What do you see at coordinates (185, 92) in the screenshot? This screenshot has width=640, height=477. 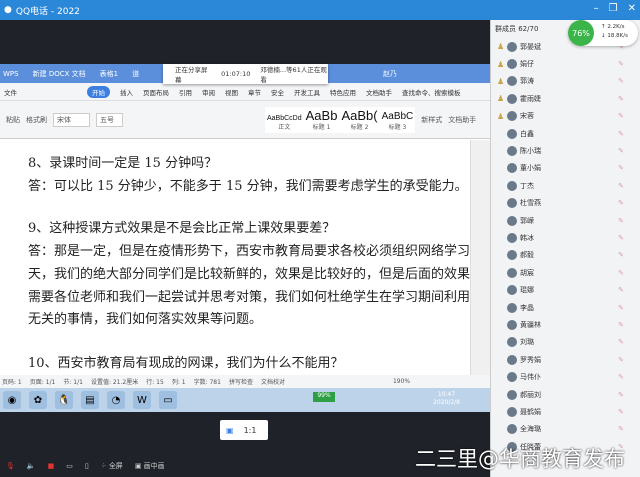 I see `menu-references: 引用` at bounding box center [185, 92].